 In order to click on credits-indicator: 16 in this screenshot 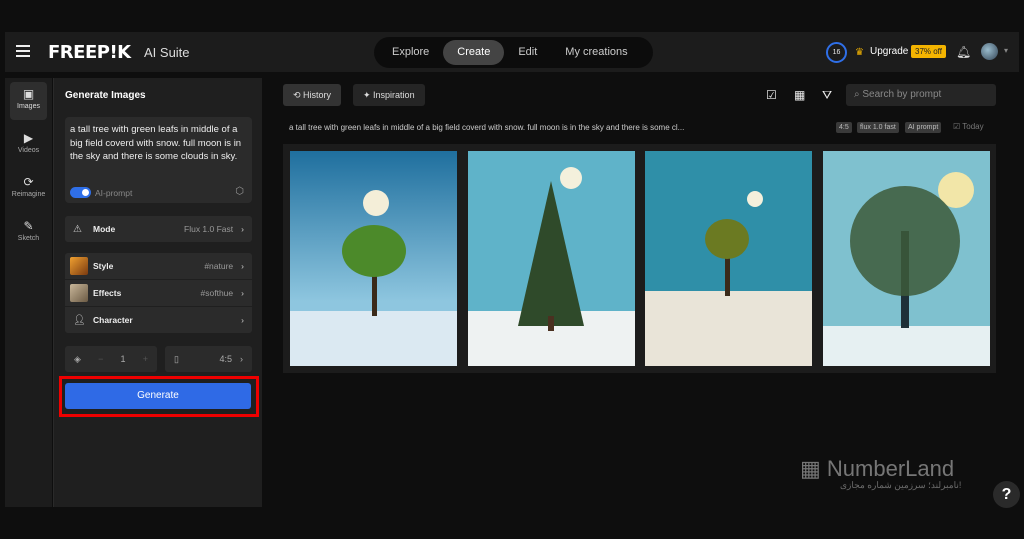, I will do `click(836, 52)`.